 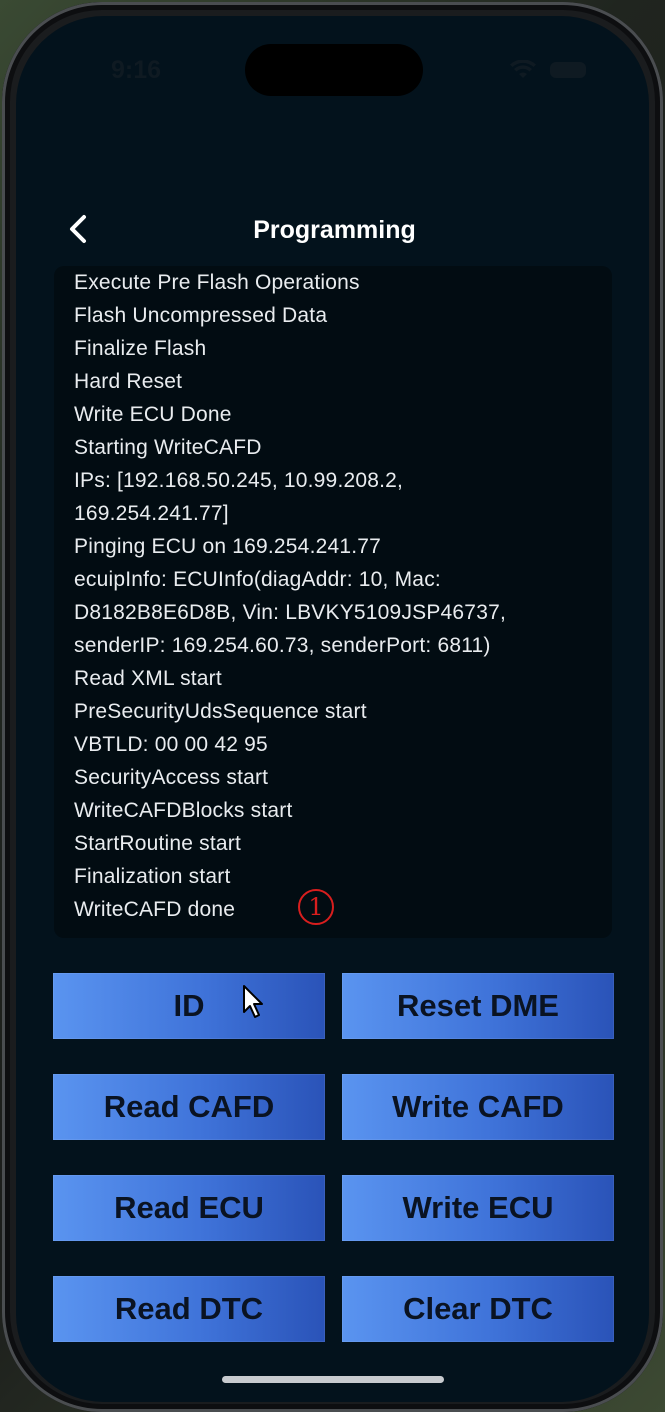 What do you see at coordinates (152, 876) in the screenshot?
I see `log-line: Finalization start` at bounding box center [152, 876].